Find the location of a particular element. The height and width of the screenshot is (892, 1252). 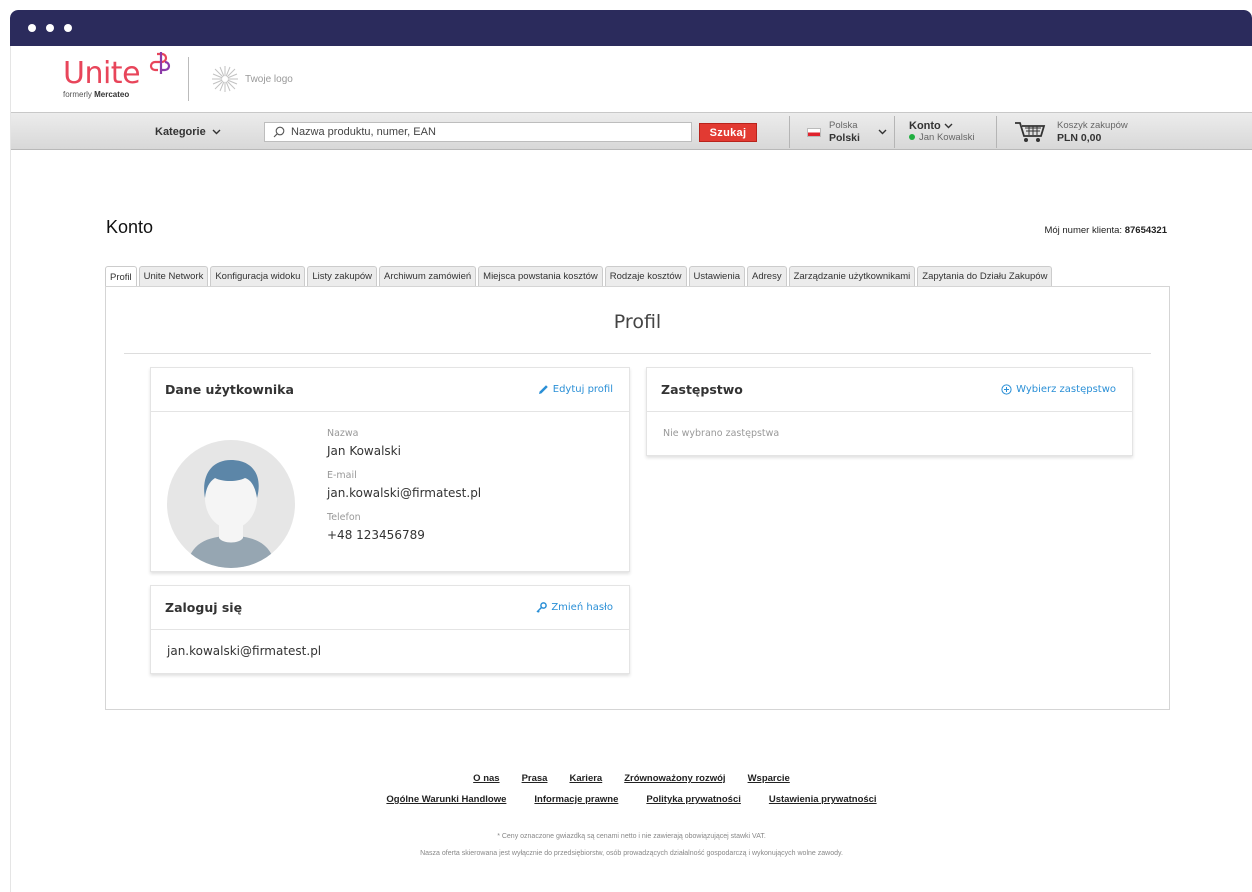

window-titlebar is located at coordinates (631, 28).